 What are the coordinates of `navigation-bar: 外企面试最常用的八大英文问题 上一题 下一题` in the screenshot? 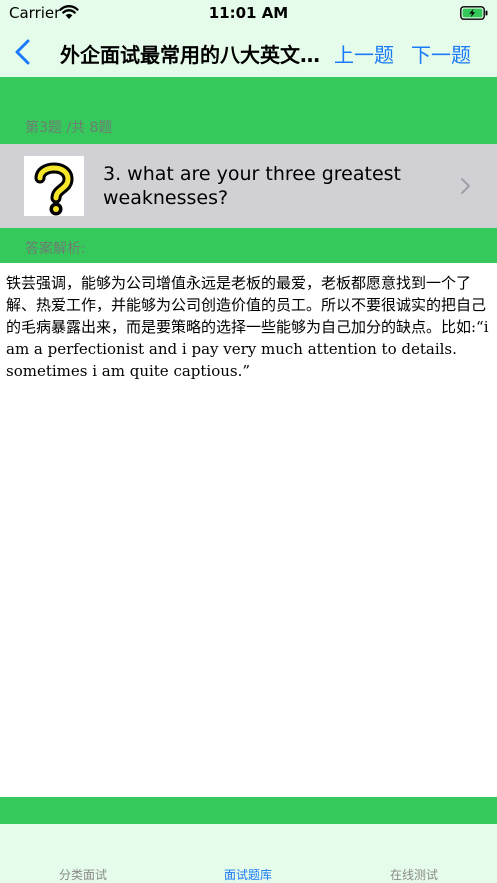 It's located at (248, 51).